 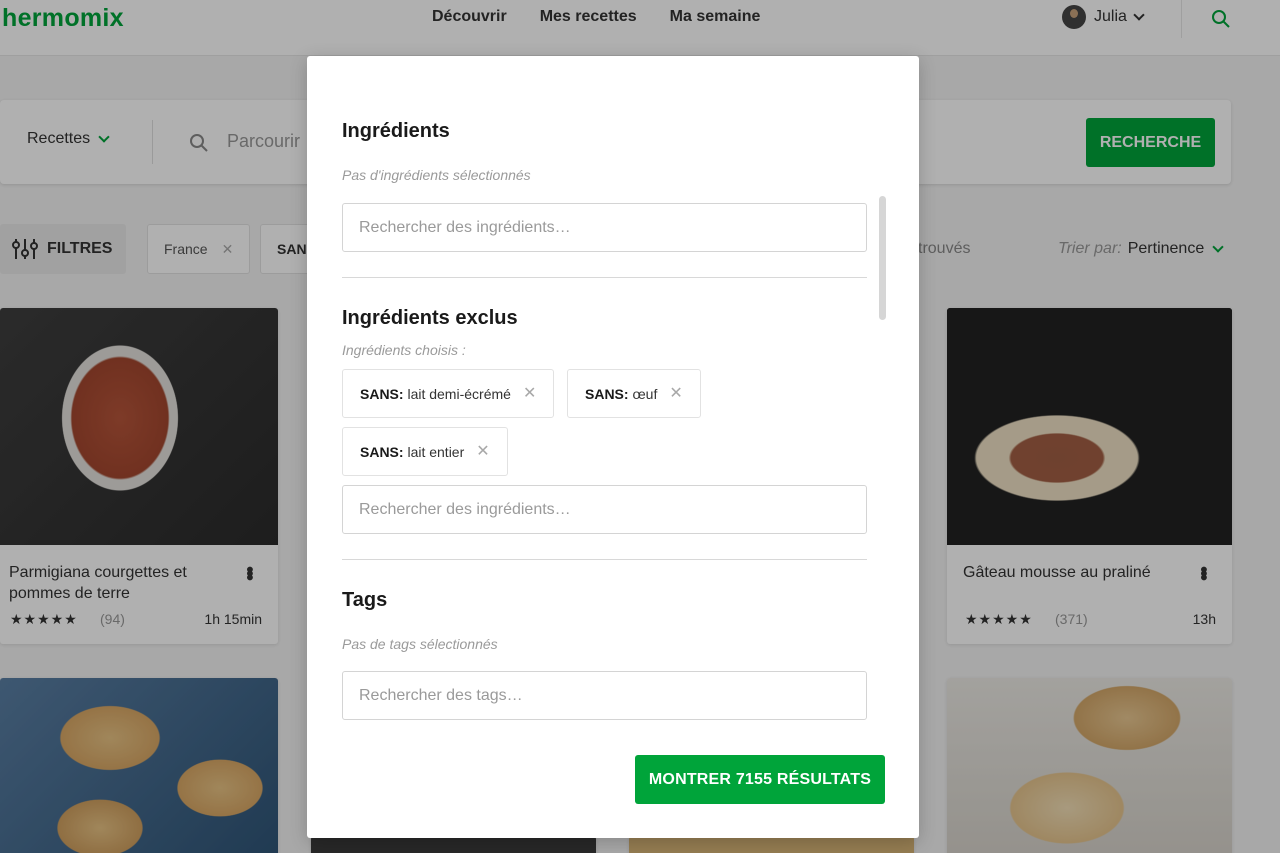 I want to click on tags-note: Pas de tags sélectionnés, so click(x=420, y=644).